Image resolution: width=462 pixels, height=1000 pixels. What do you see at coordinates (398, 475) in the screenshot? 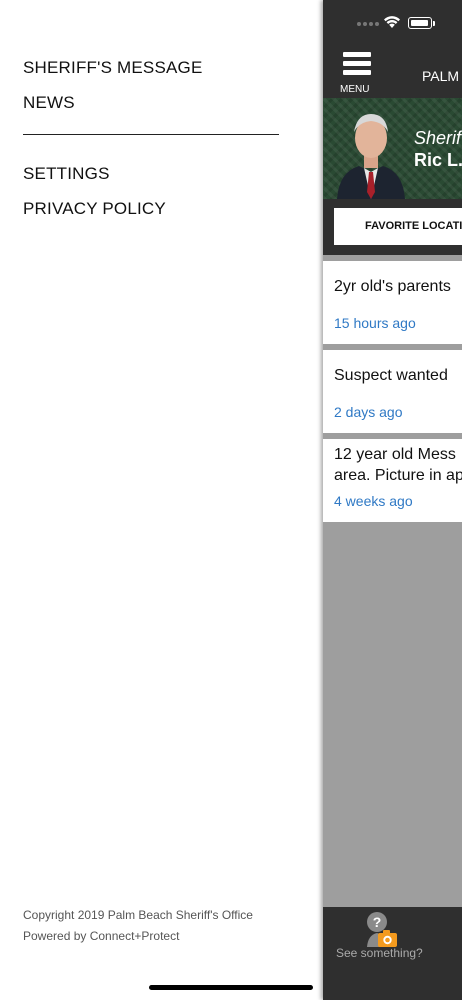
I see `news-title-line-2: area. Picture in ap` at bounding box center [398, 475].